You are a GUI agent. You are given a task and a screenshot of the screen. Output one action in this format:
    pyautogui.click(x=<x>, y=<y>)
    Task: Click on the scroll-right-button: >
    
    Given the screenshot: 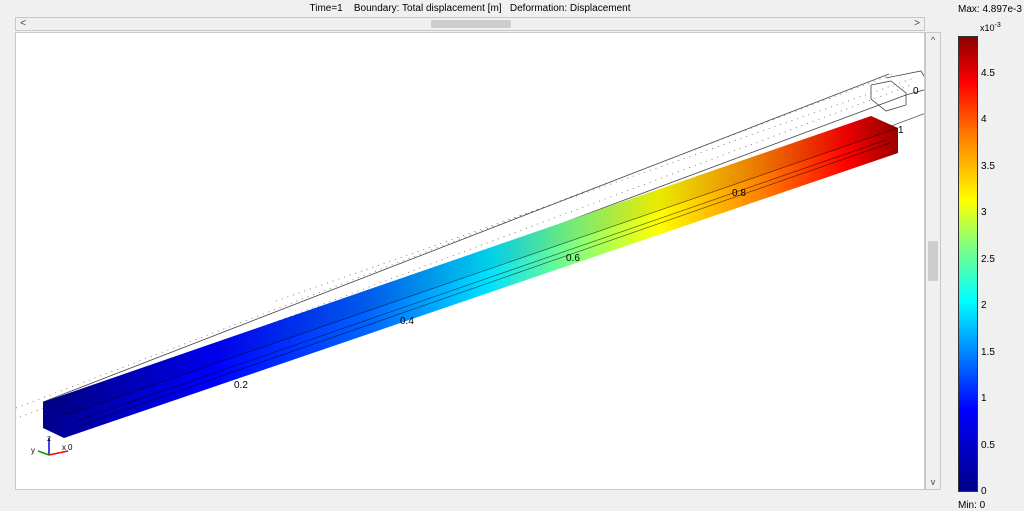 What is the action you would take?
    pyautogui.click(x=917, y=24)
    